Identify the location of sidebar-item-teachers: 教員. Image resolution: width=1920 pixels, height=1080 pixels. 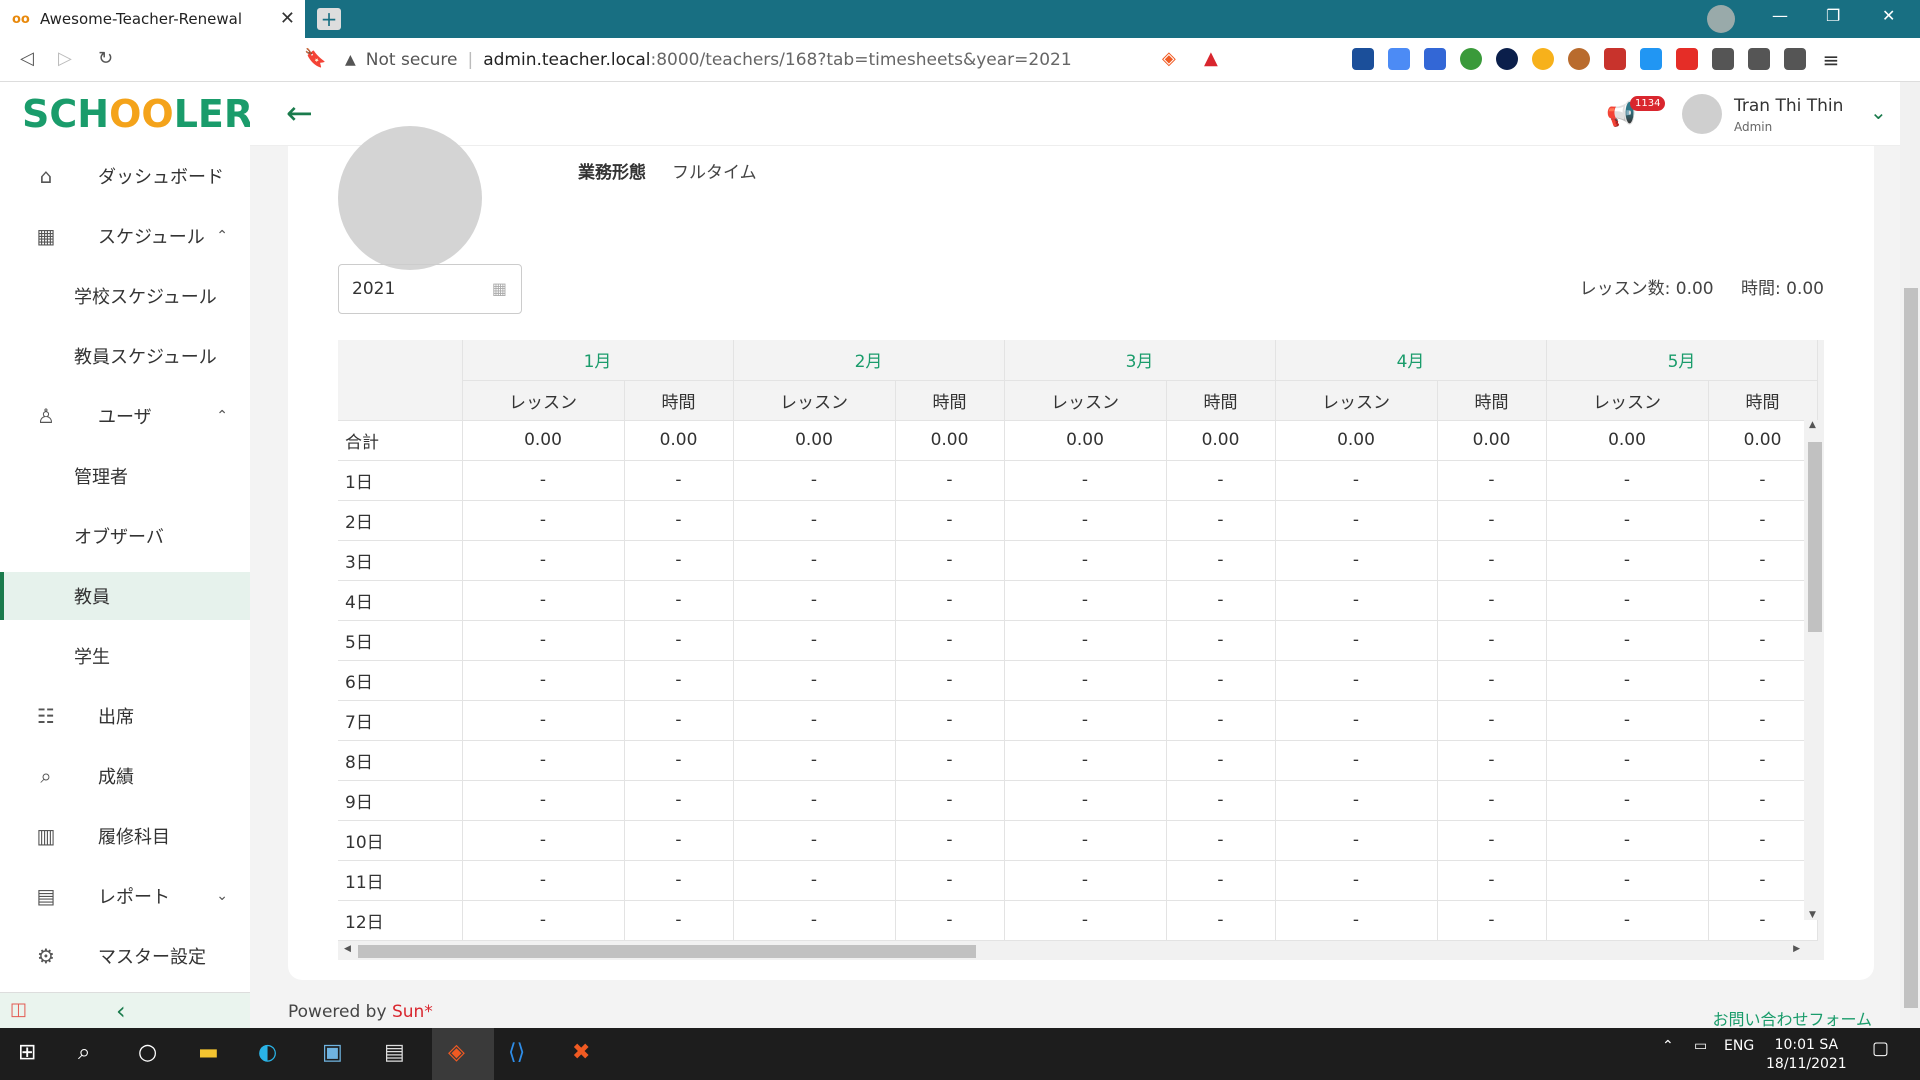
(125, 596).